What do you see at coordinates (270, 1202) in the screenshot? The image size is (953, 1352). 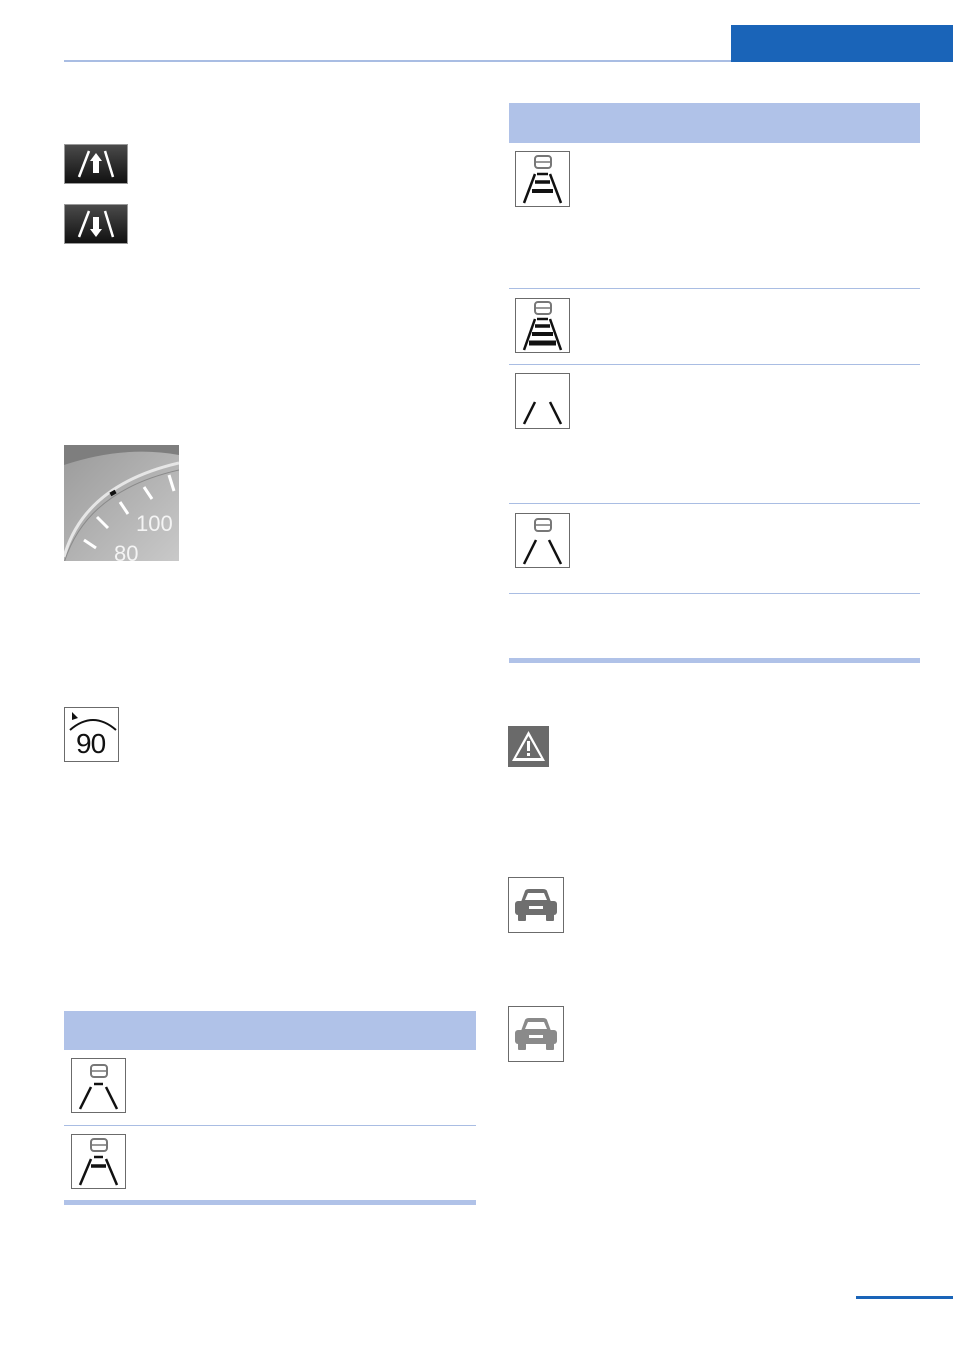 I see `left-table-footer` at bounding box center [270, 1202].